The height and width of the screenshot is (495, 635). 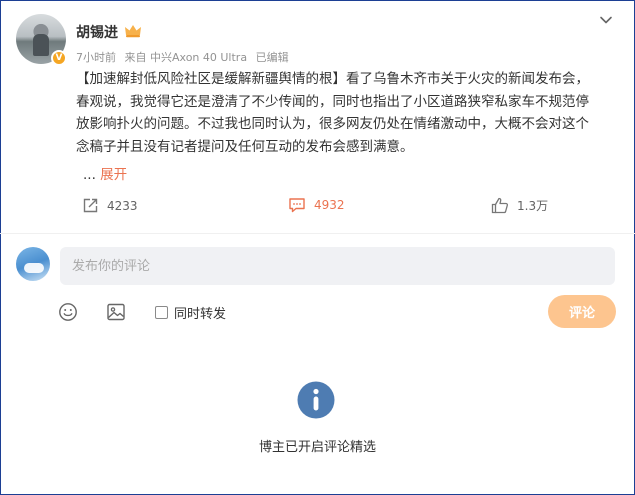 I want to click on emoji-icon, so click(x=68, y=312).